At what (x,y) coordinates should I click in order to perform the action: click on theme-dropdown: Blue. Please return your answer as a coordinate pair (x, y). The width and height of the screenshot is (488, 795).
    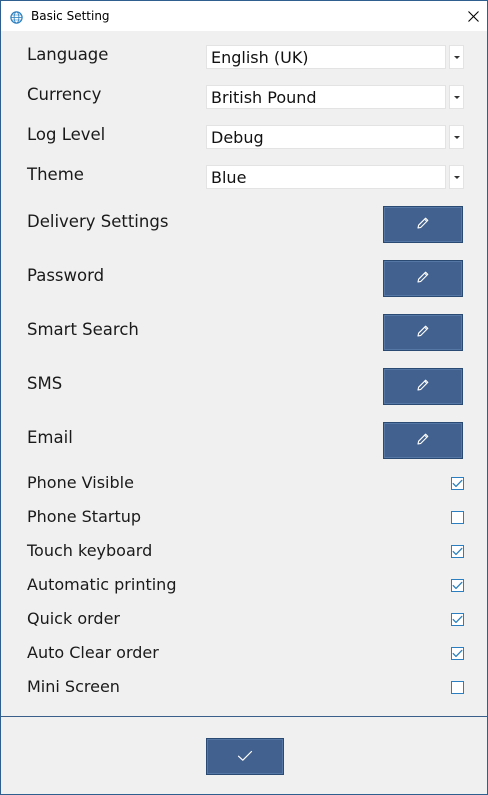
    Looking at the image, I should click on (335, 177).